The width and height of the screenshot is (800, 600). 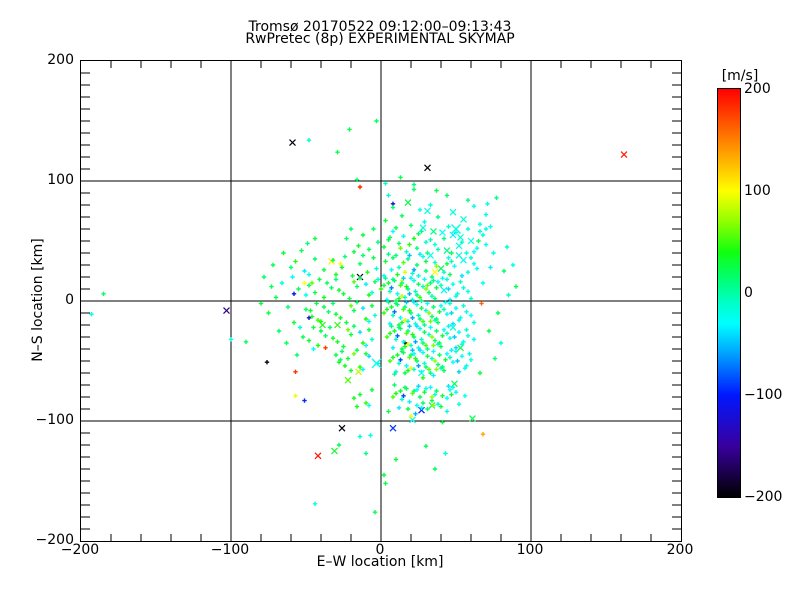 What do you see at coordinates (729, 293) in the screenshot?
I see `colorbar` at bounding box center [729, 293].